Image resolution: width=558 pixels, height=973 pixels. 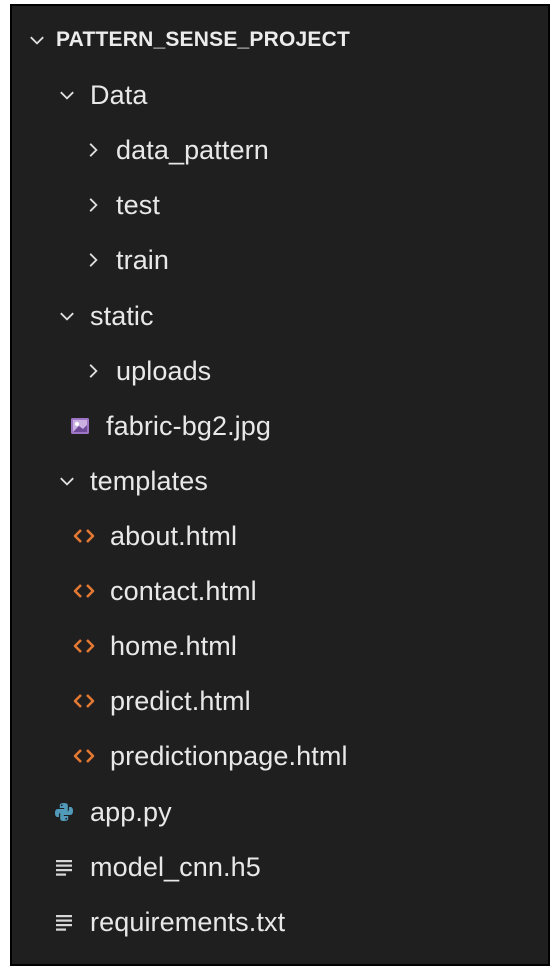 What do you see at coordinates (280, 536) in the screenshot?
I see `tree-file-about-html: about.html` at bounding box center [280, 536].